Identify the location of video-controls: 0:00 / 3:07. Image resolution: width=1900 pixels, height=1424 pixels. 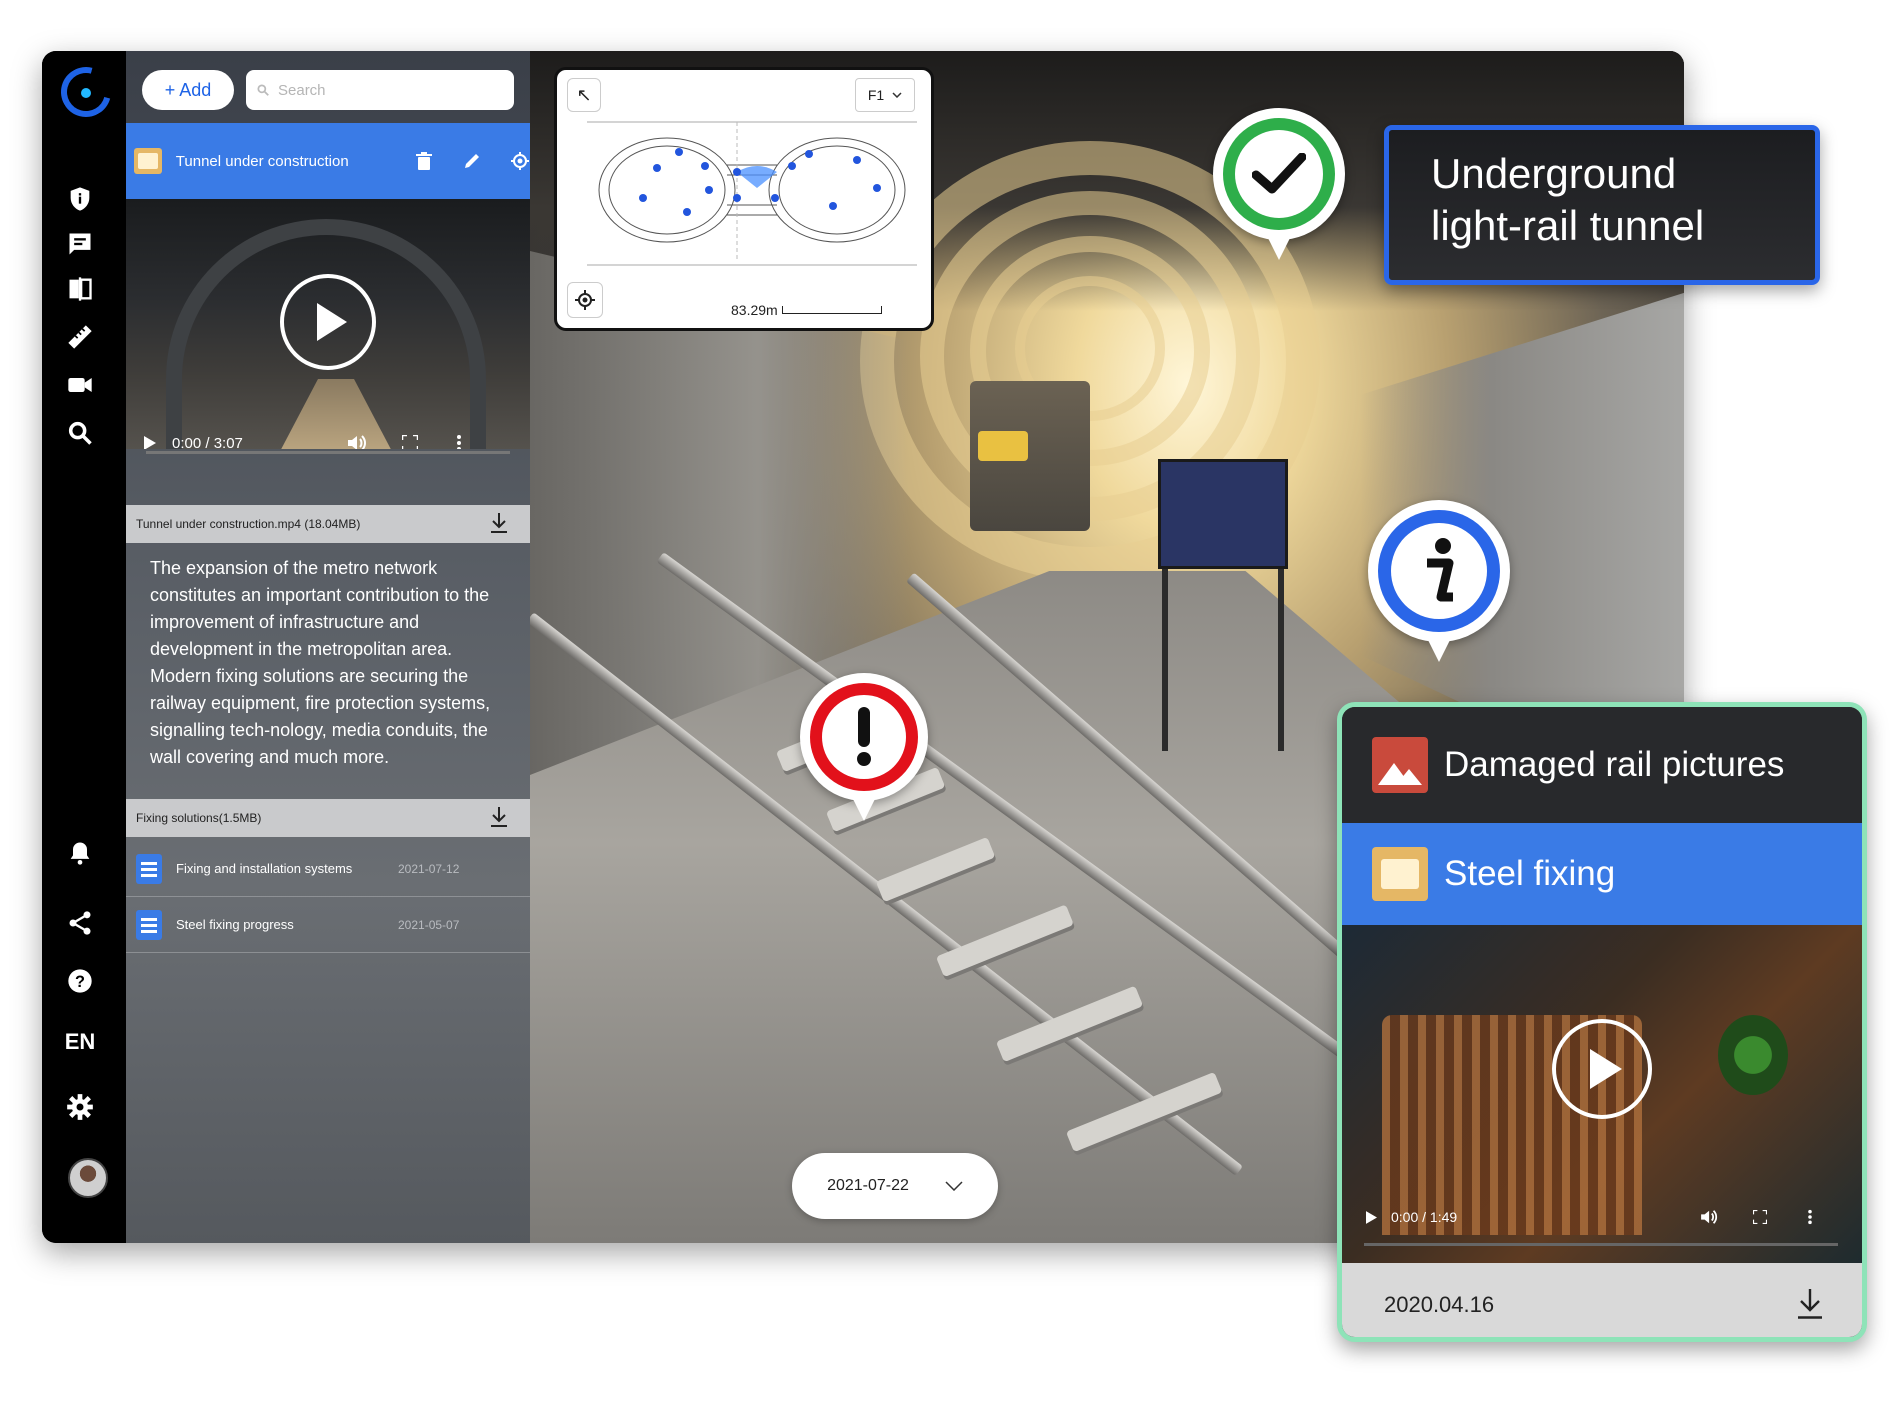
(329, 440).